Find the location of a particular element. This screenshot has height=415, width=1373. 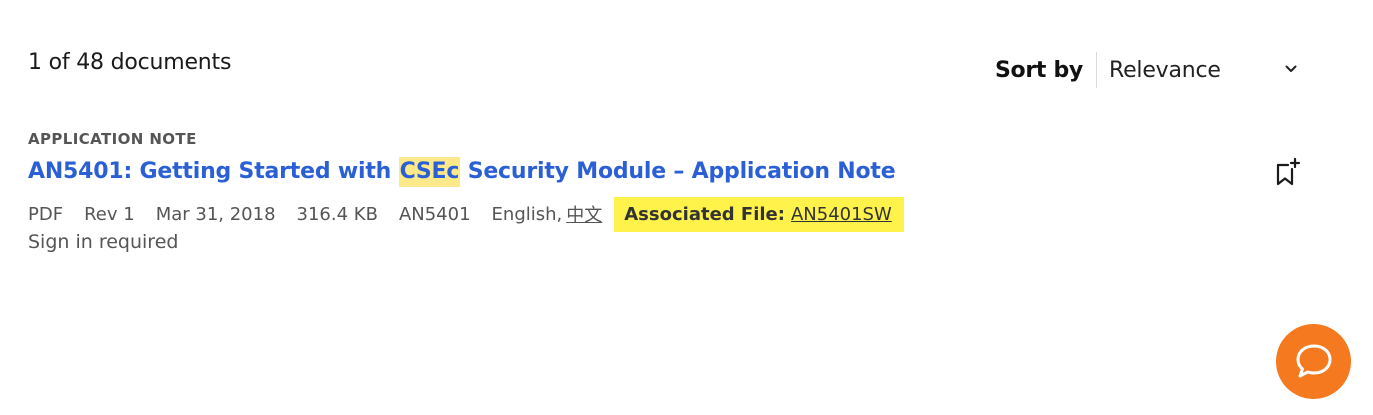

document-date: Mar 31, 2018 is located at coordinates (215, 214).